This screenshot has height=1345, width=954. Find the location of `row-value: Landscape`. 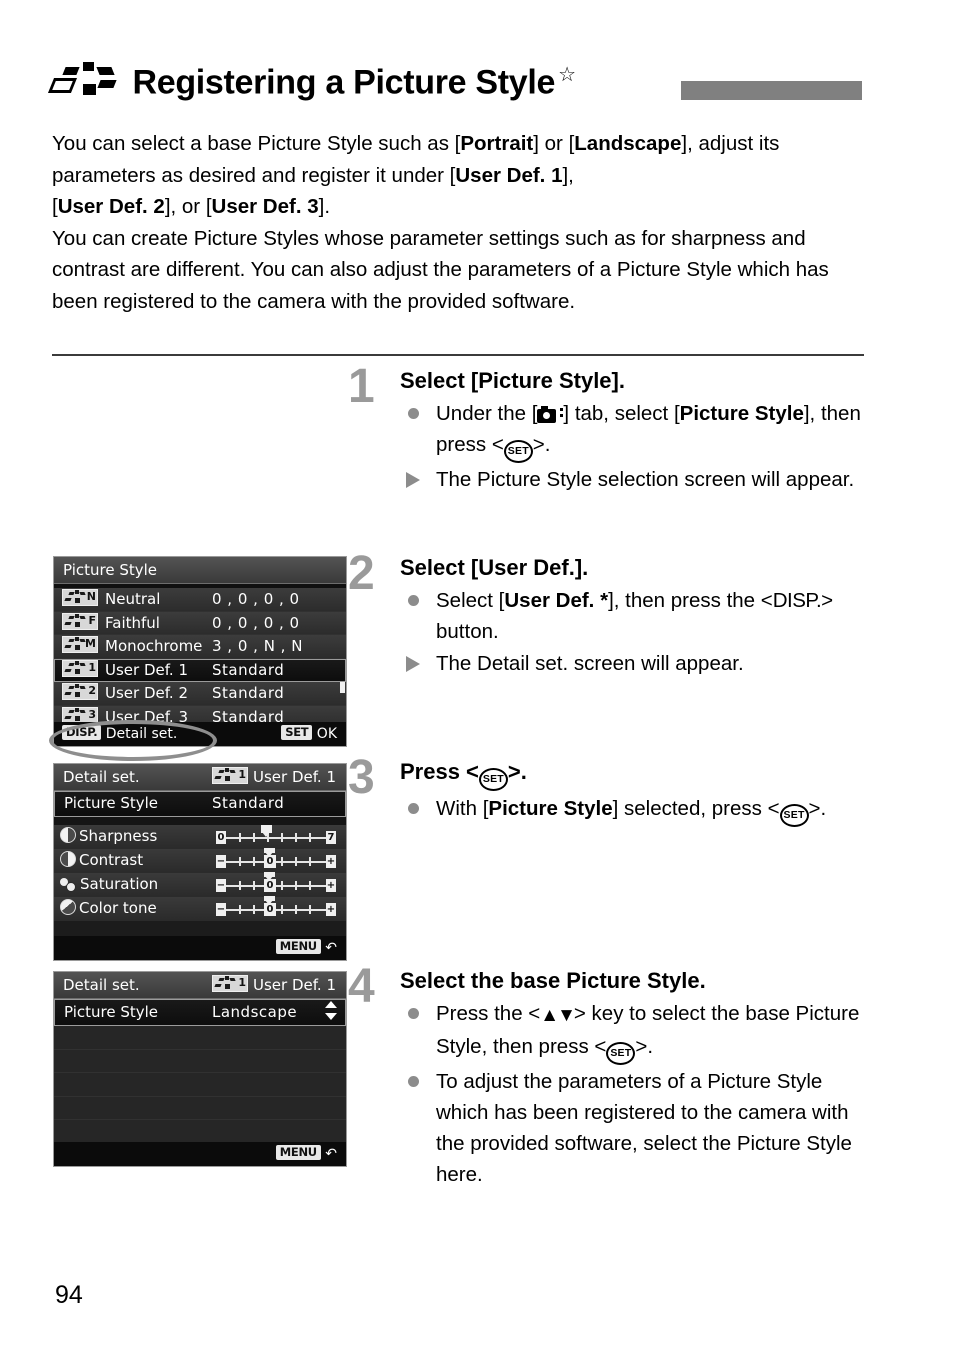

row-value: Landscape is located at coordinates (255, 1012).